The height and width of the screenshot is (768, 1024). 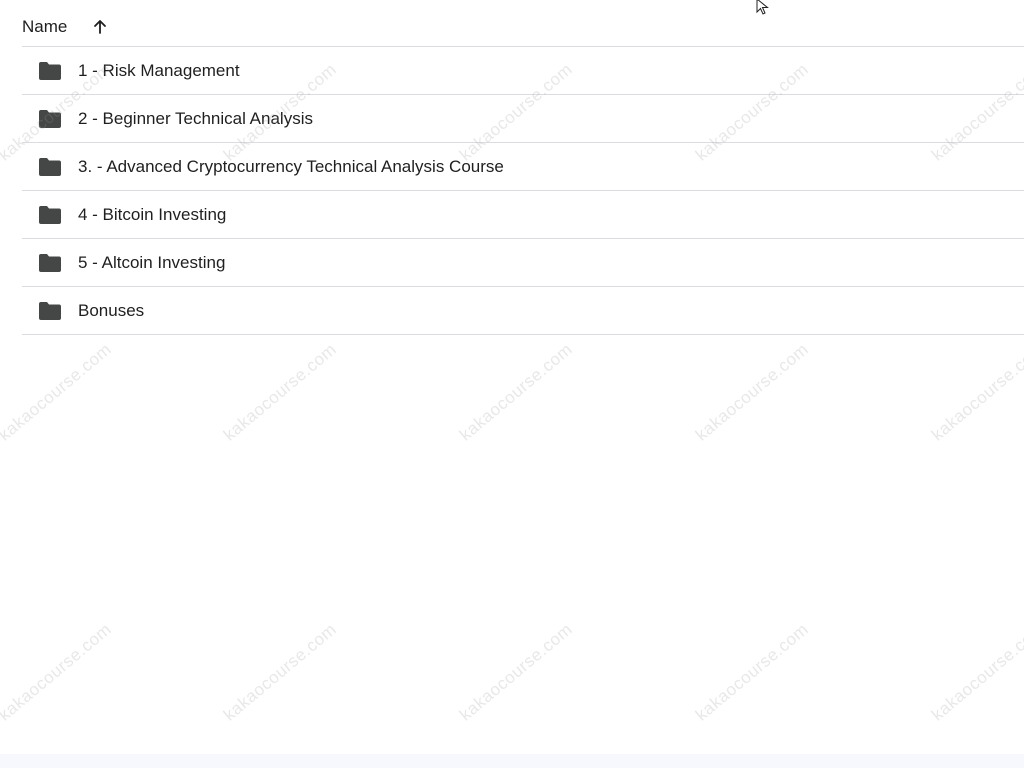 I want to click on folder-name: 5 - Altcoin Investing, so click(x=152, y=262).